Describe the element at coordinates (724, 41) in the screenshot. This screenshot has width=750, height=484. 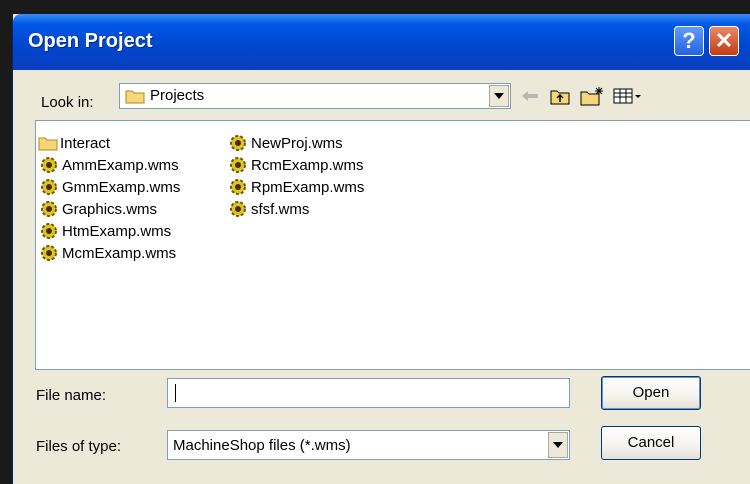
I see `close-button: ✕` at that location.